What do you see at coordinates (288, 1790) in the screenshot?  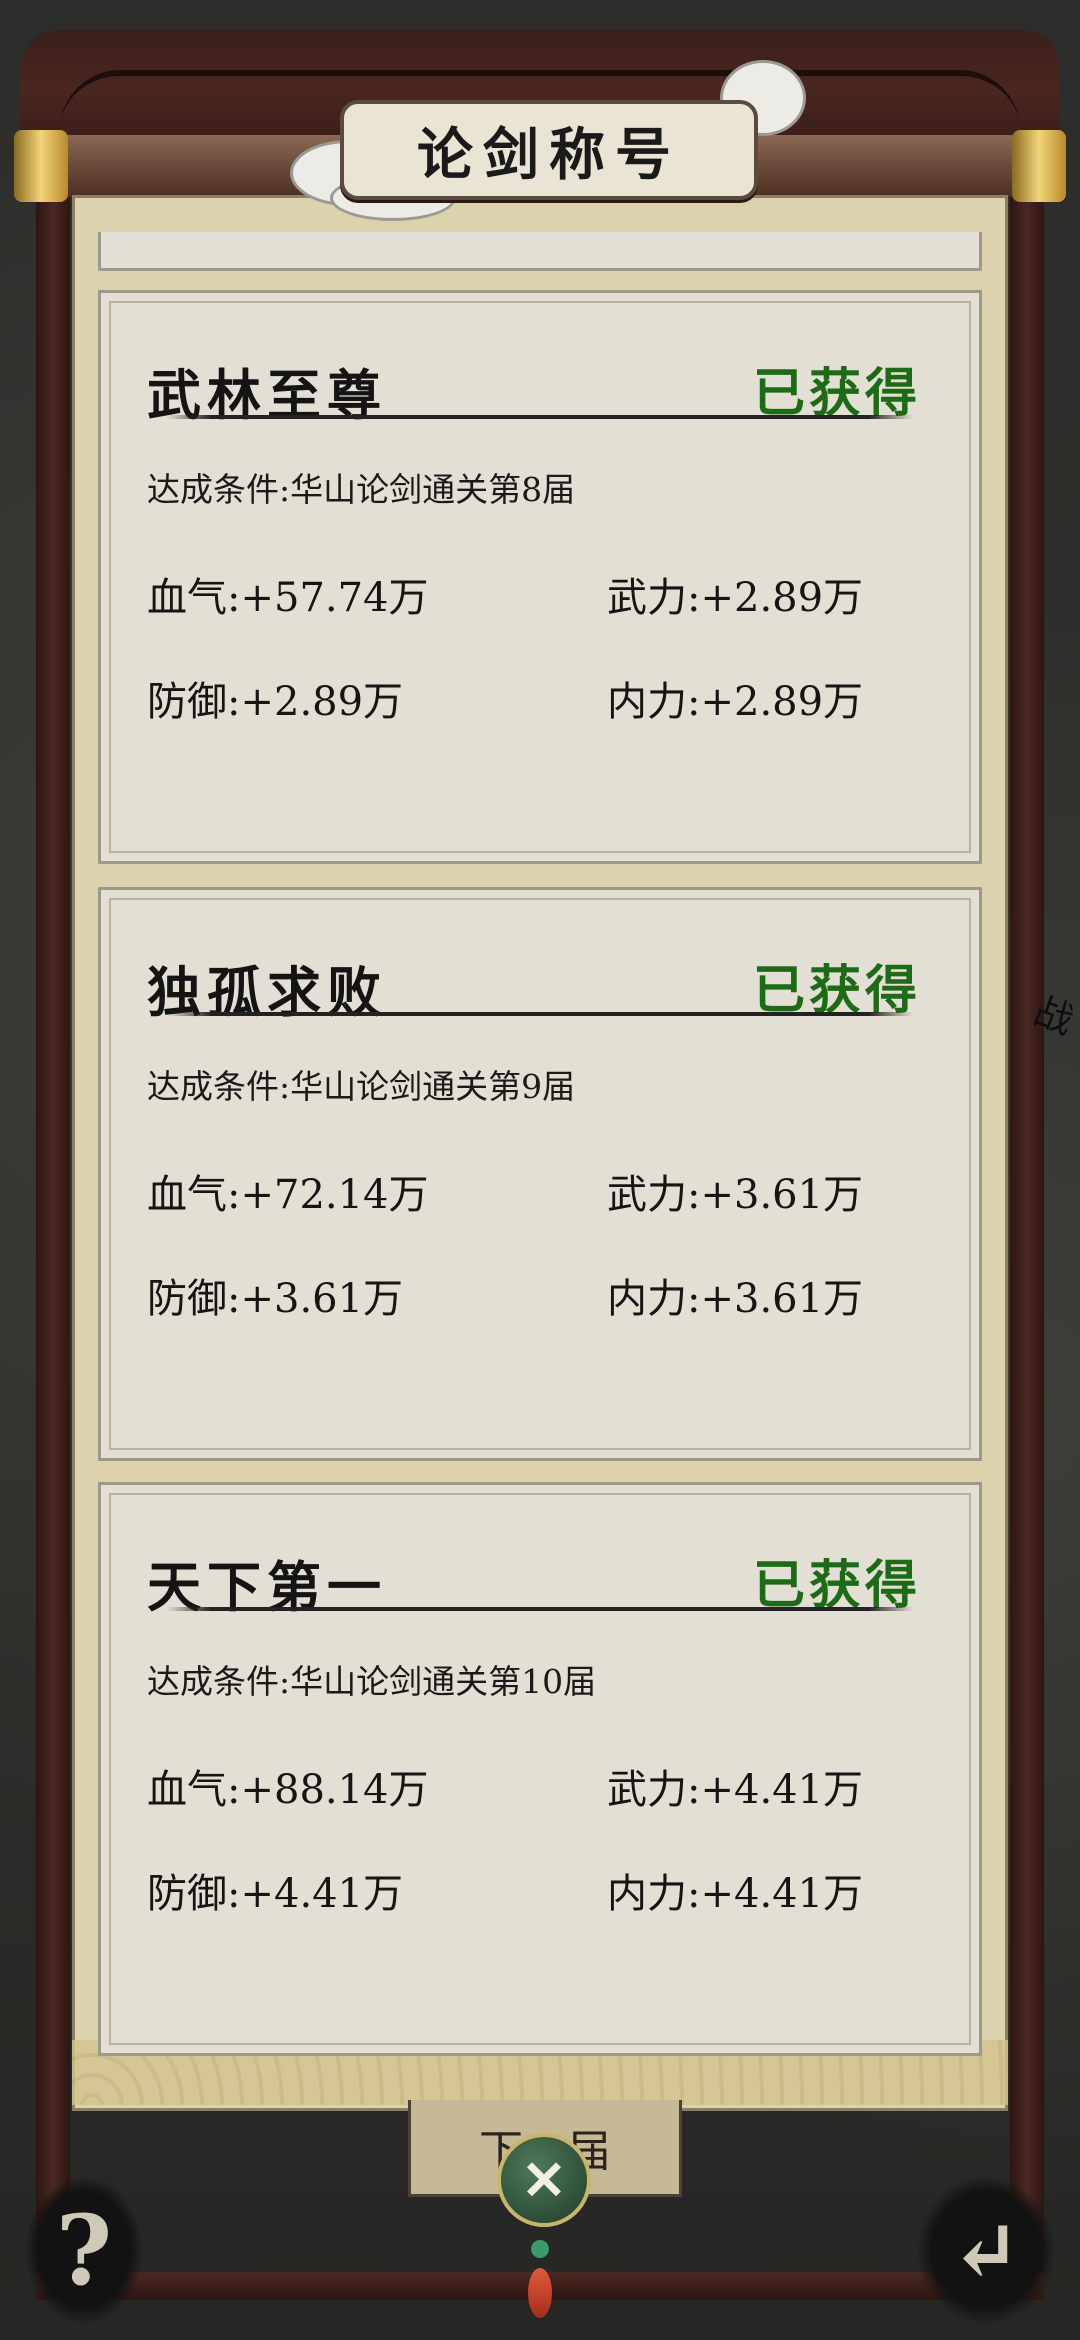 I see `stat-blood: 血气:+88.14万` at bounding box center [288, 1790].